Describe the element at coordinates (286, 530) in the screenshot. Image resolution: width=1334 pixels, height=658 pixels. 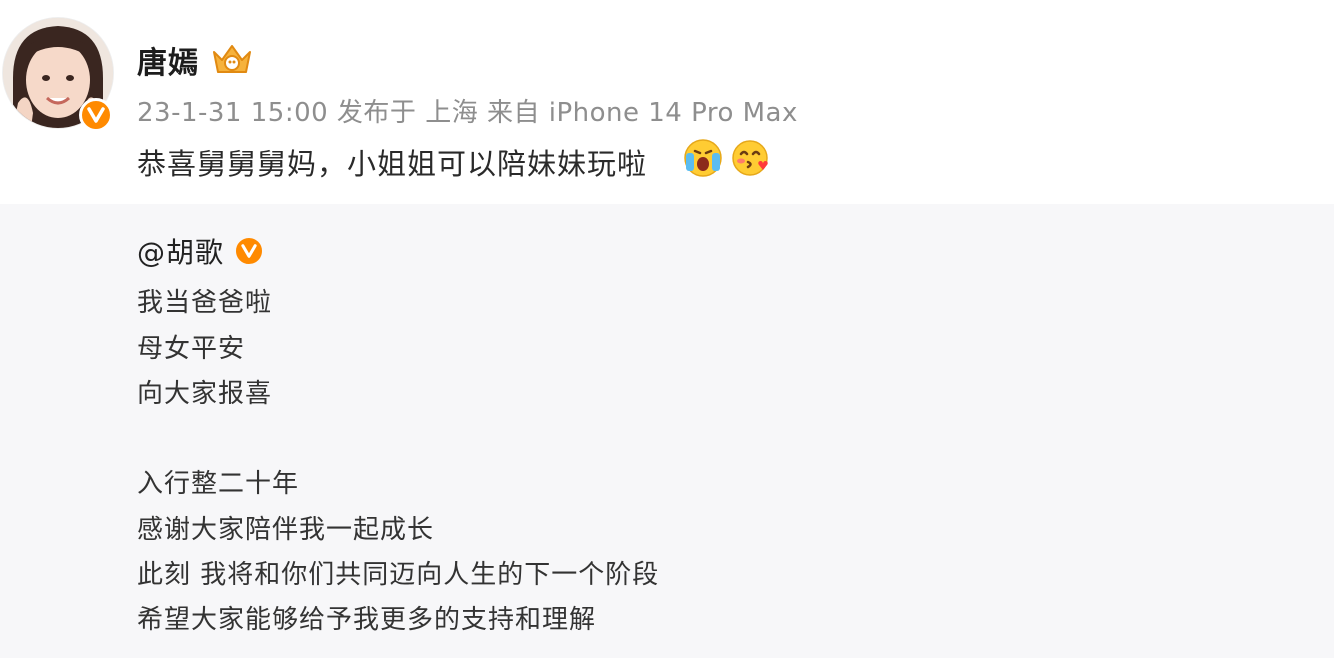
I see `repost-line: 感谢大家陪伴我一起成长` at that location.